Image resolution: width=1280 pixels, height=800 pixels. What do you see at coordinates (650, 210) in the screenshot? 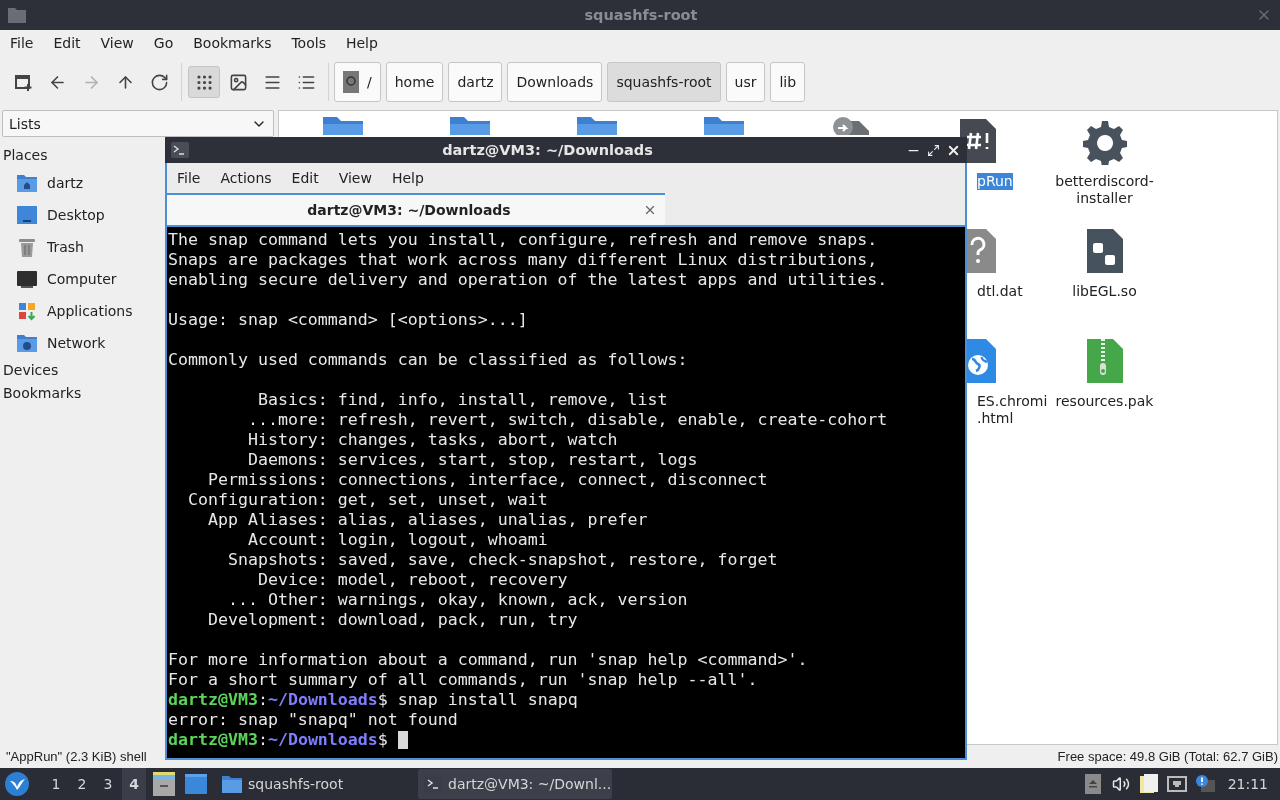
I see `close-tab-icon` at bounding box center [650, 210].